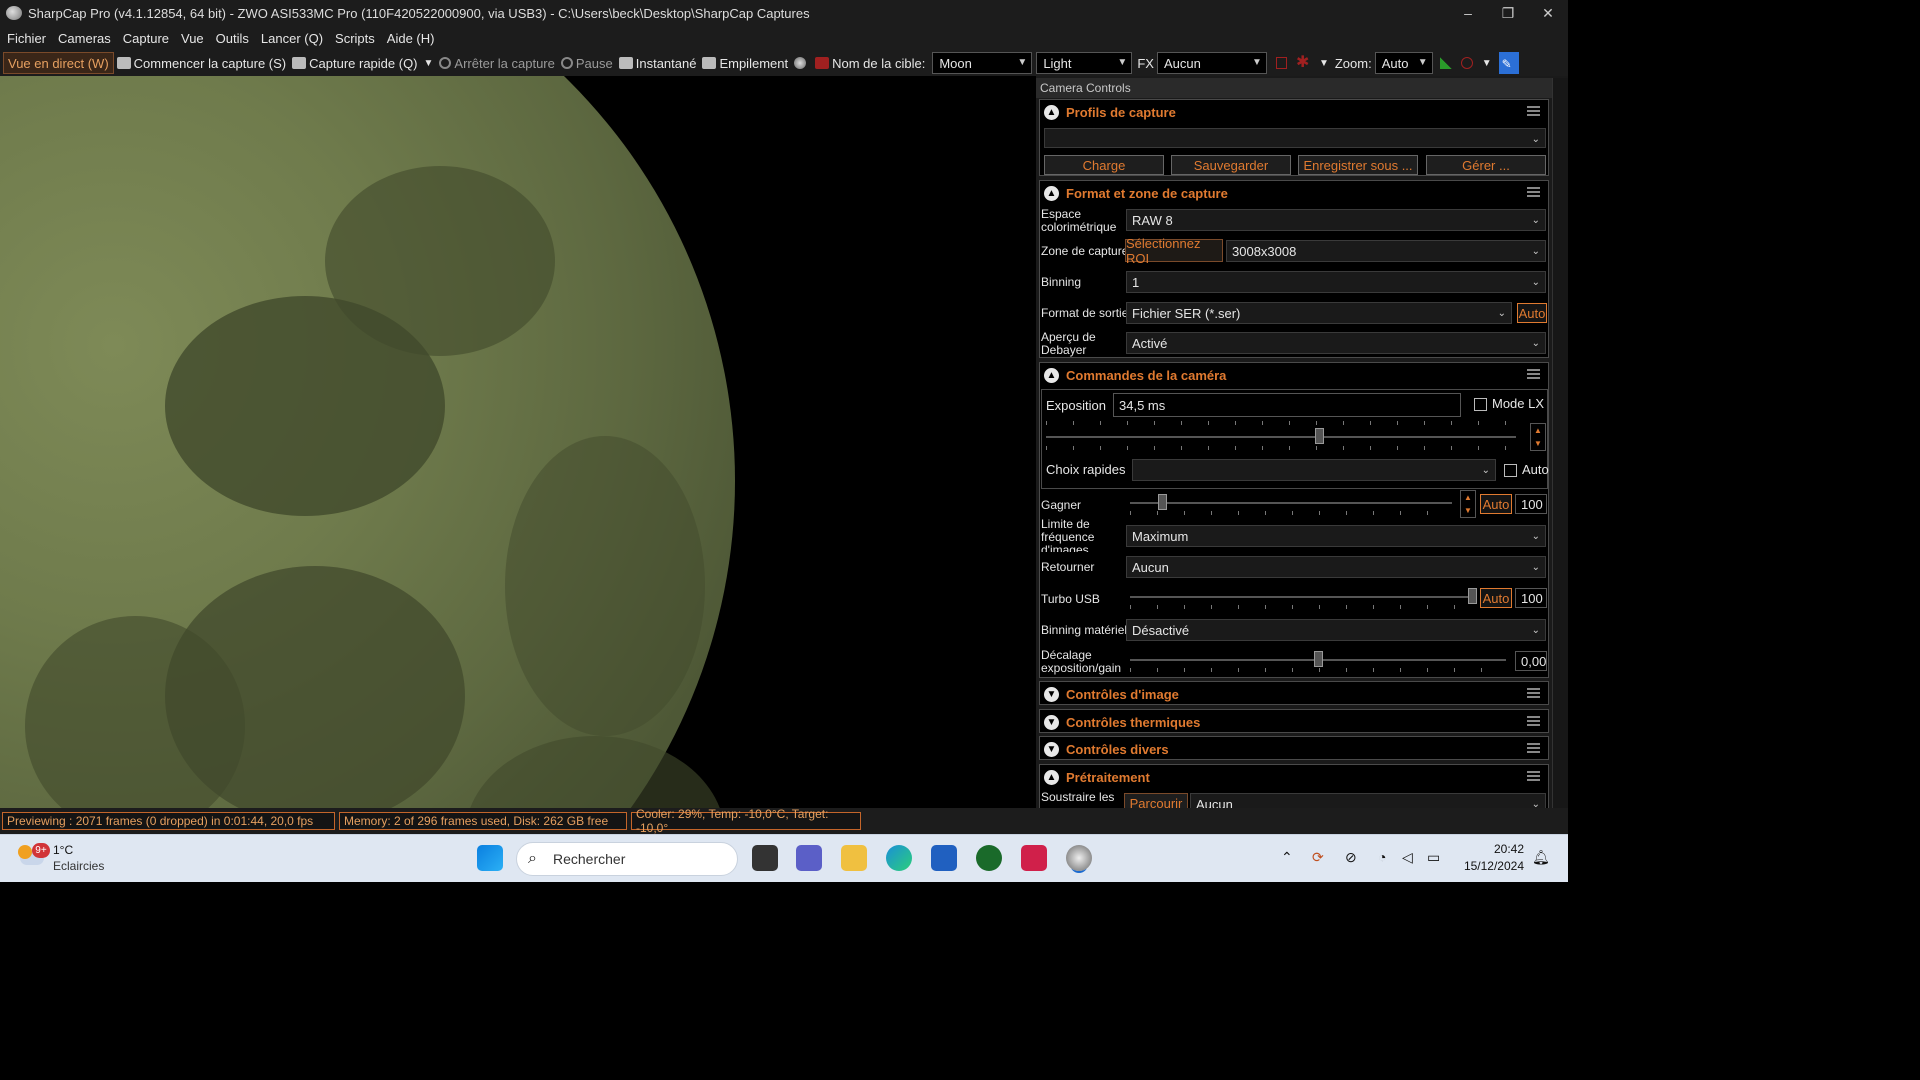 The width and height of the screenshot is (1920, 1080). I want to click on start-capture-button: Commencer la capture (S), so click(201, 63).